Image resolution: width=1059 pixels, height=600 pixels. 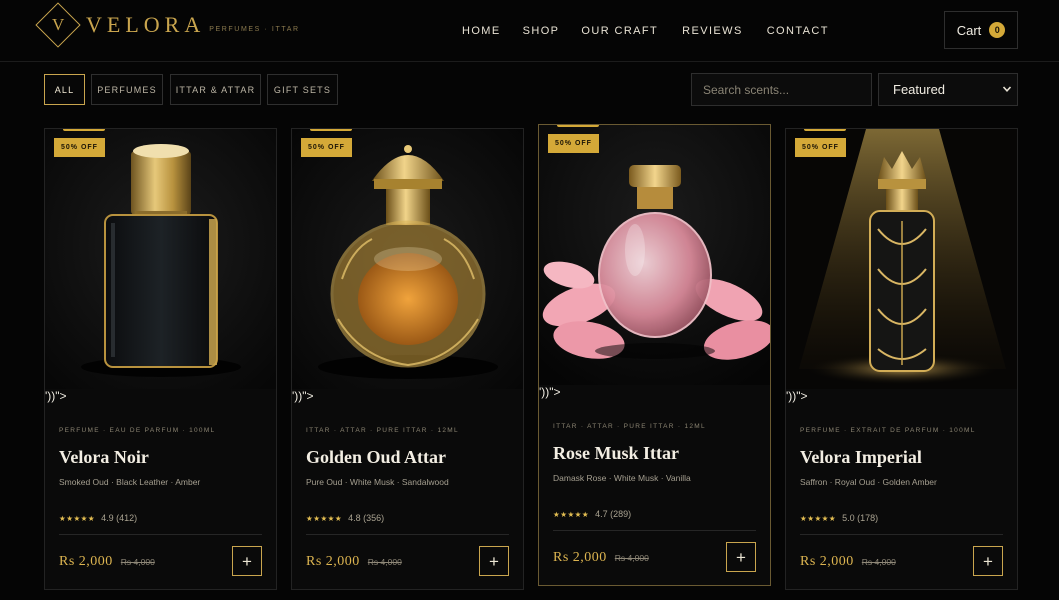 I want to click on rating-value: 4.9 (412), so click(x=119, y=518).